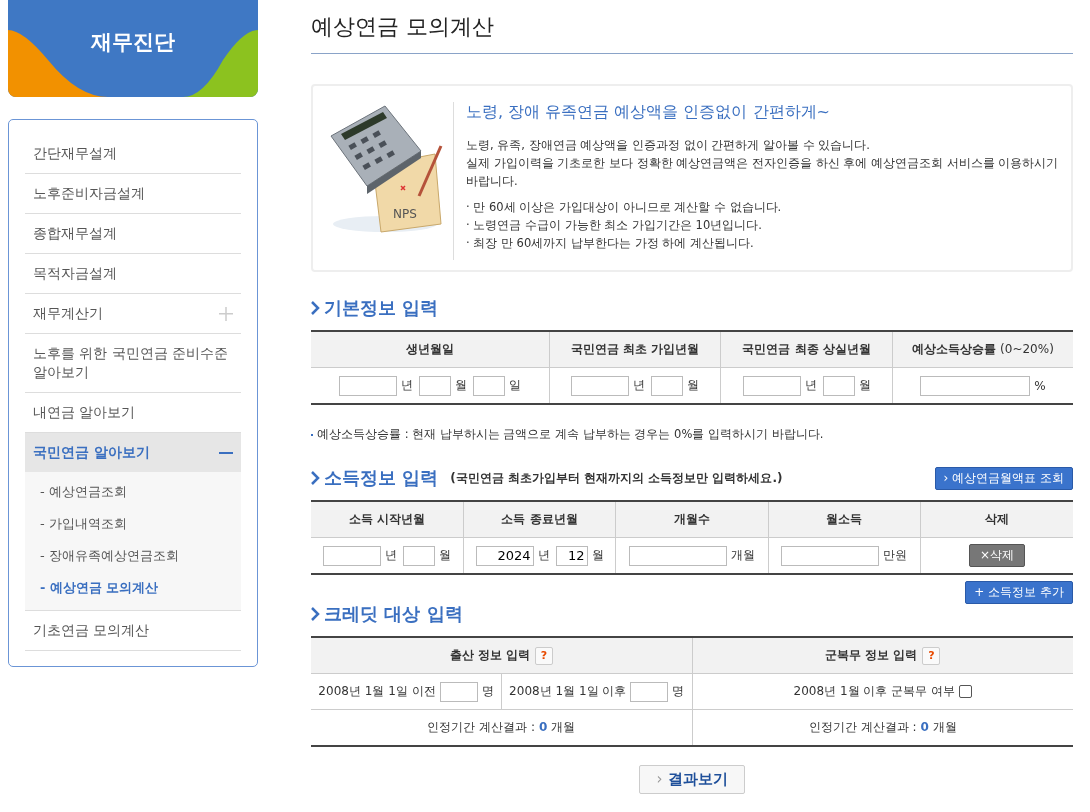  Describe the element at coordinates (965, 691) in the screenshot. I see `checkbox` at that location.